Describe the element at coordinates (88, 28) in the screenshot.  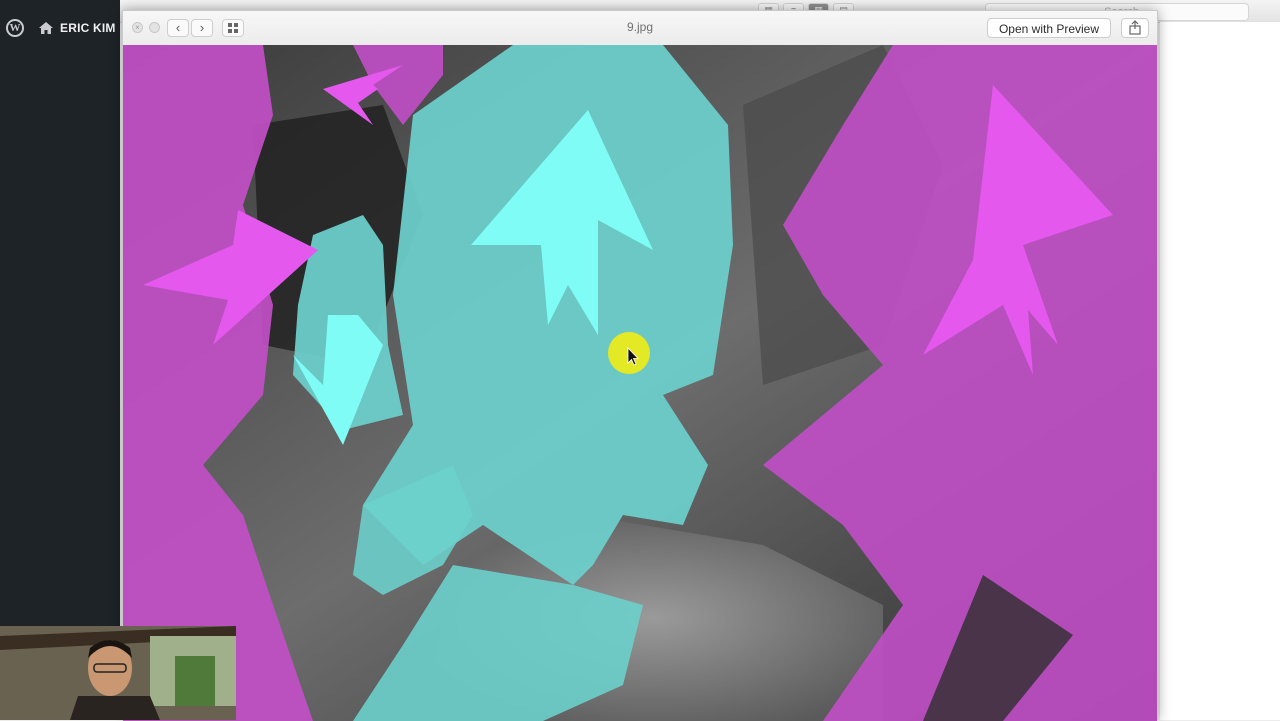
I see `site-name-link: ERIC KIM` at that location.